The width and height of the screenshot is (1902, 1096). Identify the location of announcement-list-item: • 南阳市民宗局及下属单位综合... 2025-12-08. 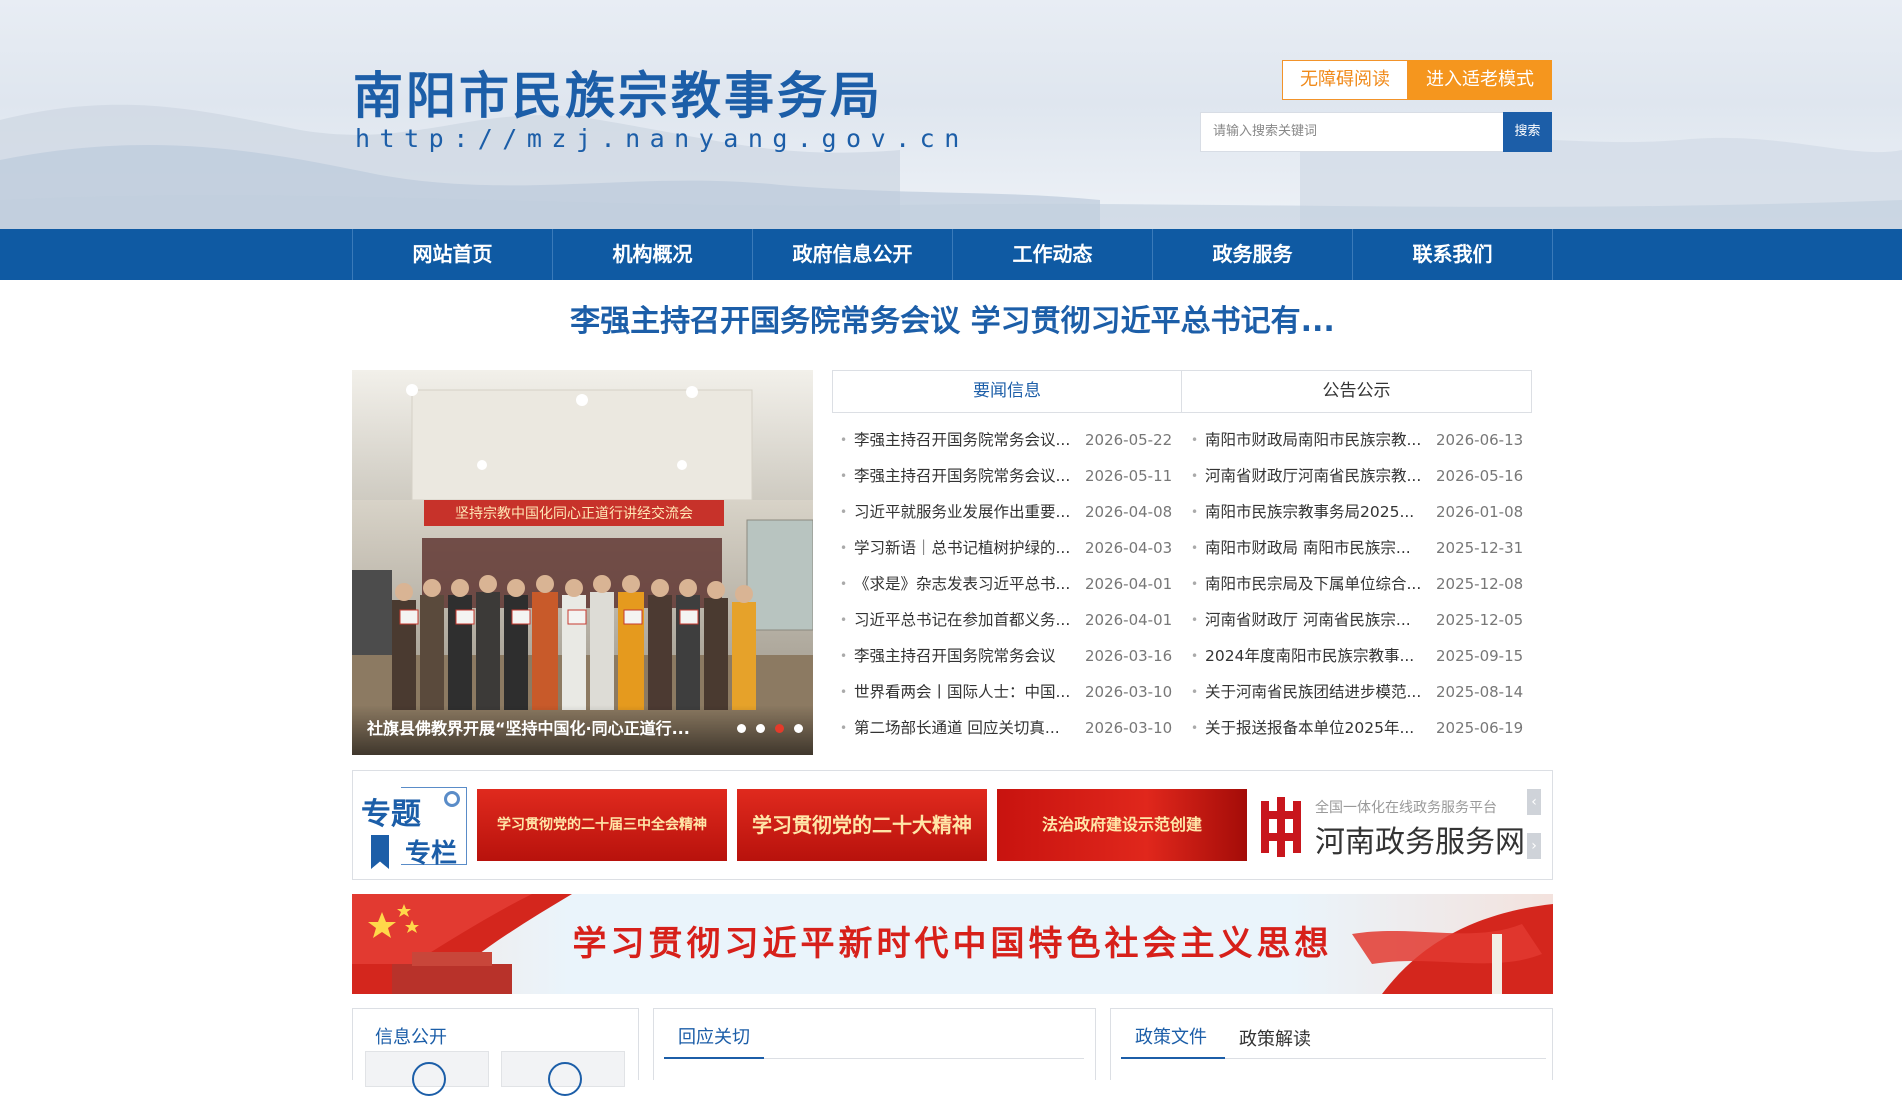
(1366, 588).